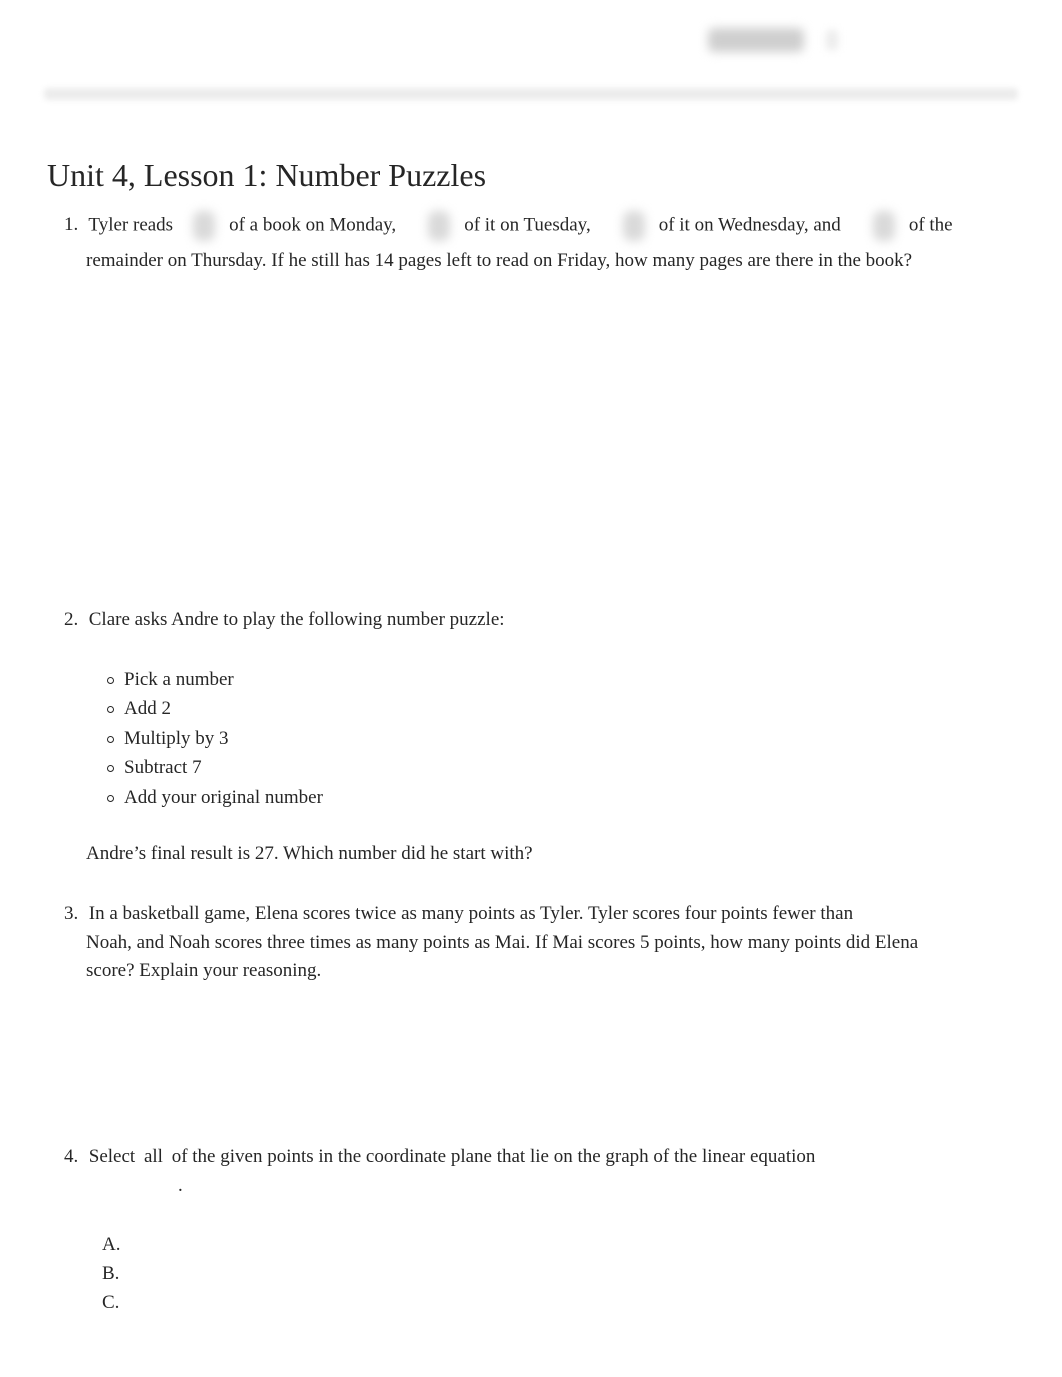 The image size is (1062, 1377). I want to click on question-text: Tyler reads, so click(131, 225).